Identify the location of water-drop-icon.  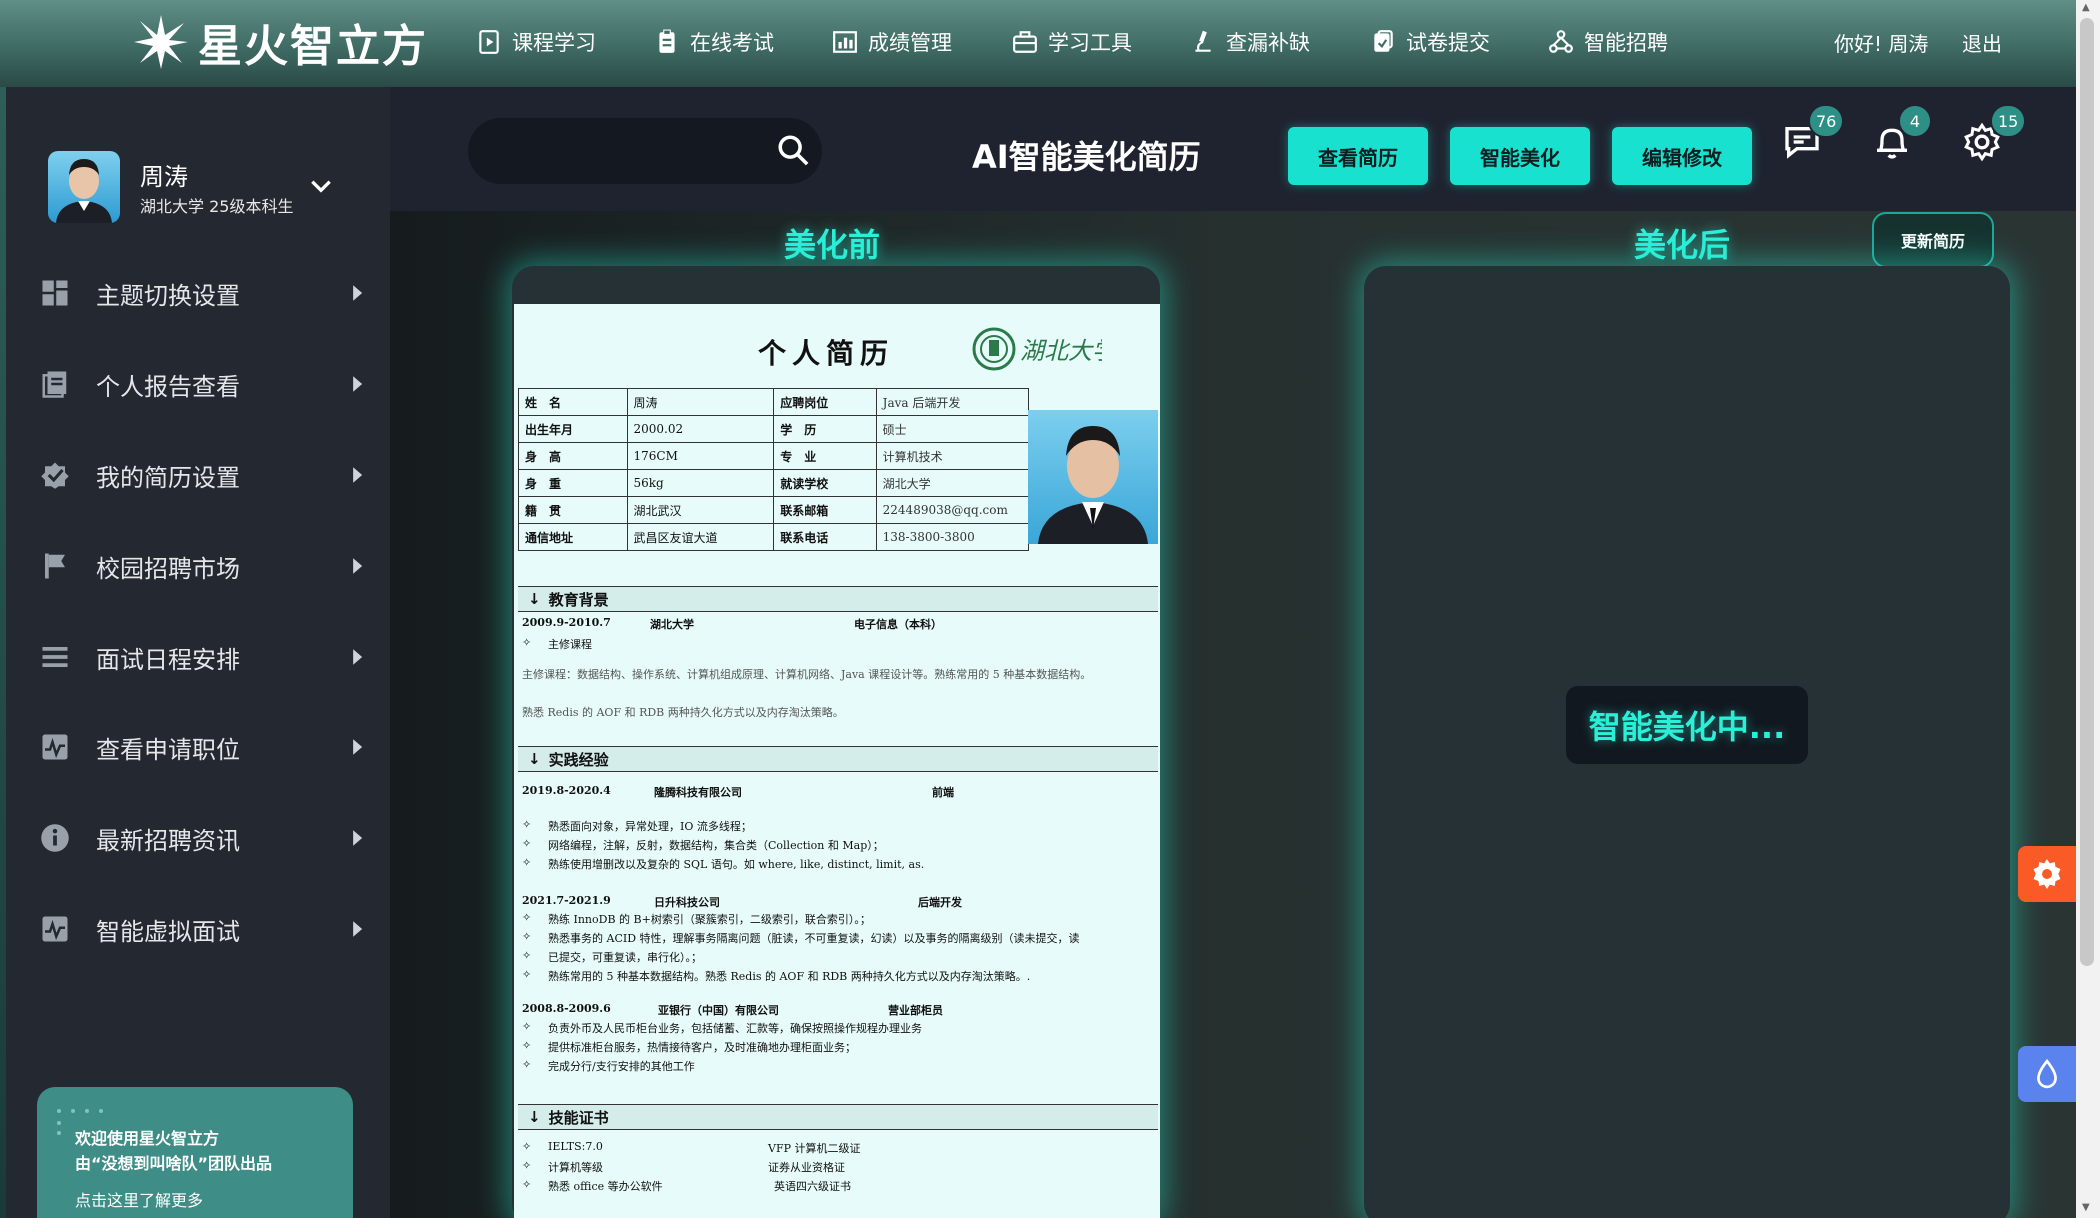
(2047, 1074).